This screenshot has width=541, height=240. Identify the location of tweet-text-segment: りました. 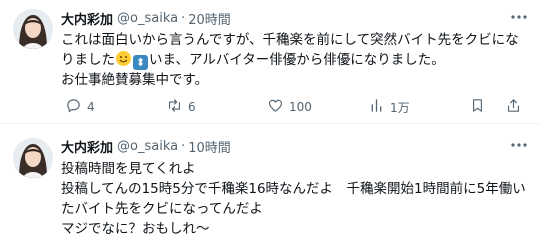
(88, 60).